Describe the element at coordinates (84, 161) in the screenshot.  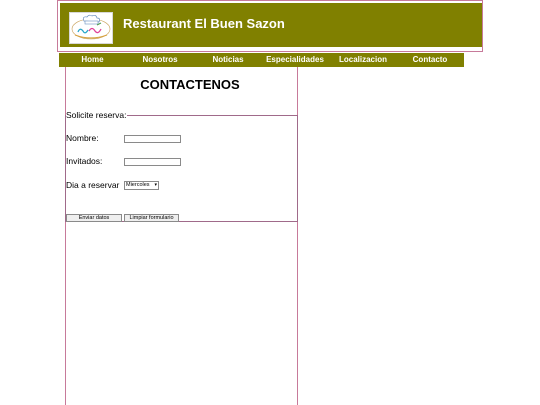
I see `invitados-label: Invitados:` at that location.